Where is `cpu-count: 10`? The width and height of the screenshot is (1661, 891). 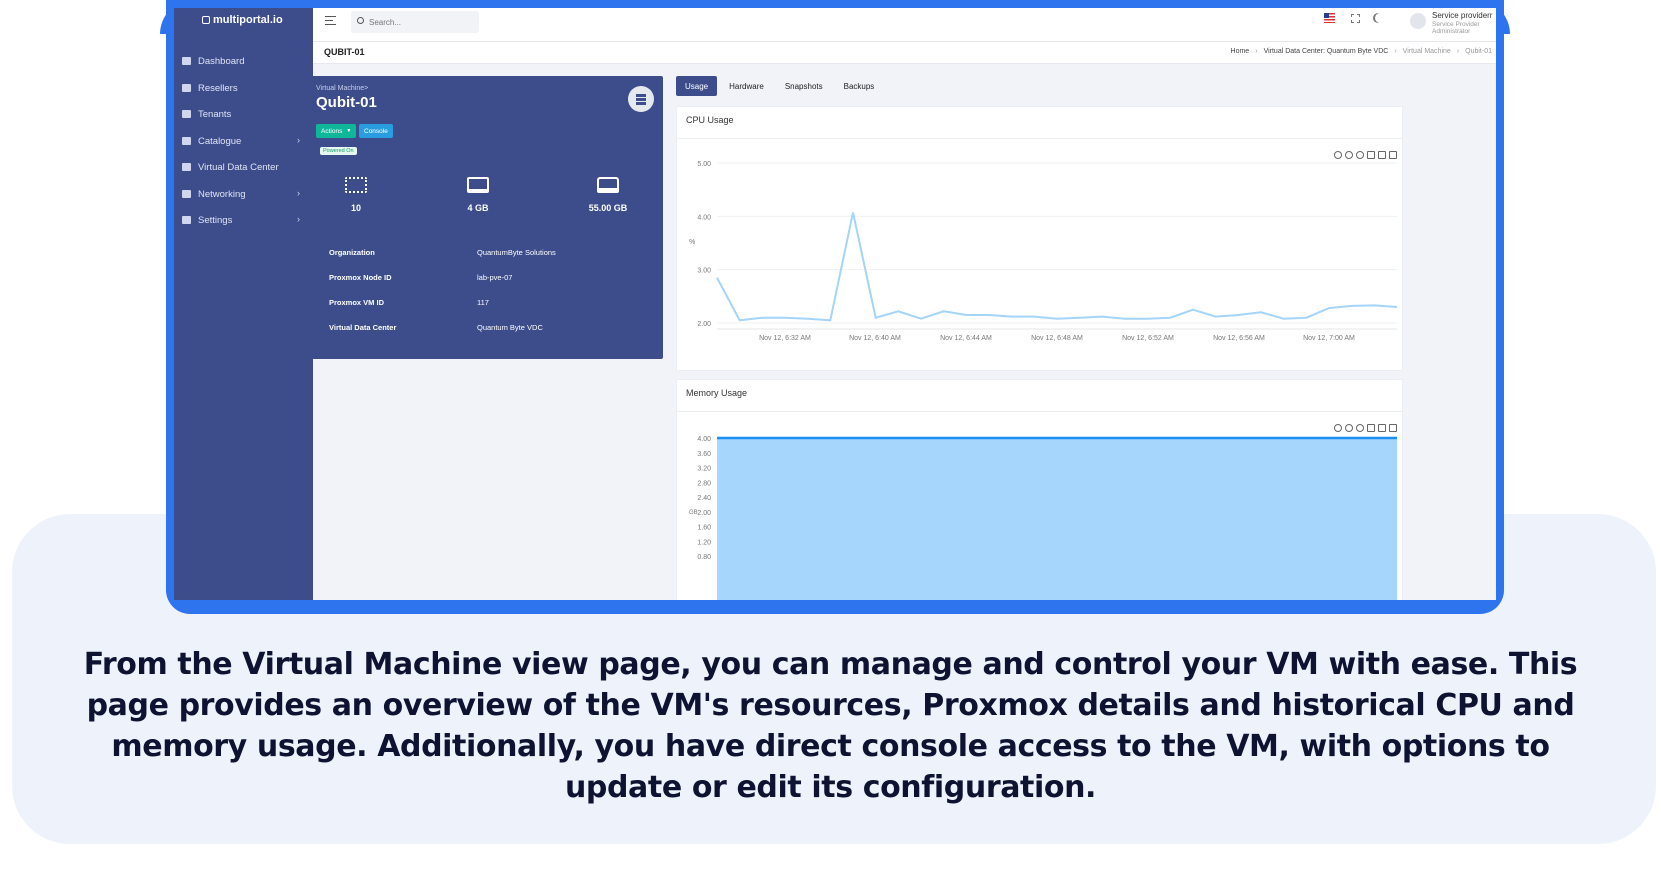 cpu-count: 10 is located at coordinates (355, 208).